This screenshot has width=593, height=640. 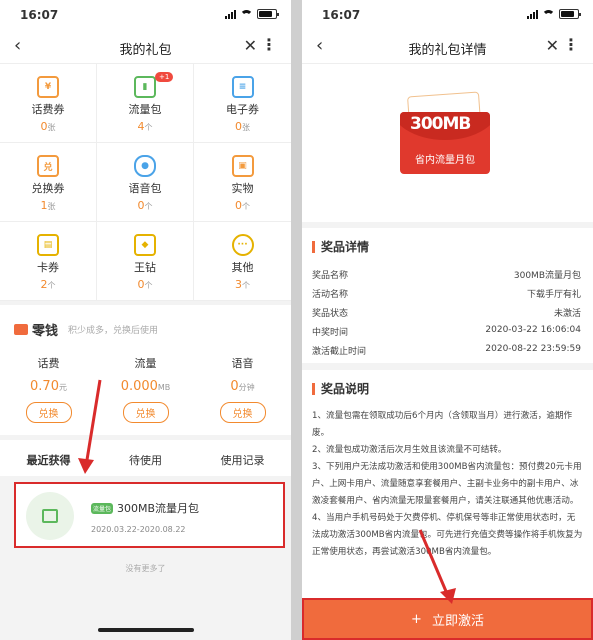 I want to click on type-tag: 流量包, so click(x=102, y=508).